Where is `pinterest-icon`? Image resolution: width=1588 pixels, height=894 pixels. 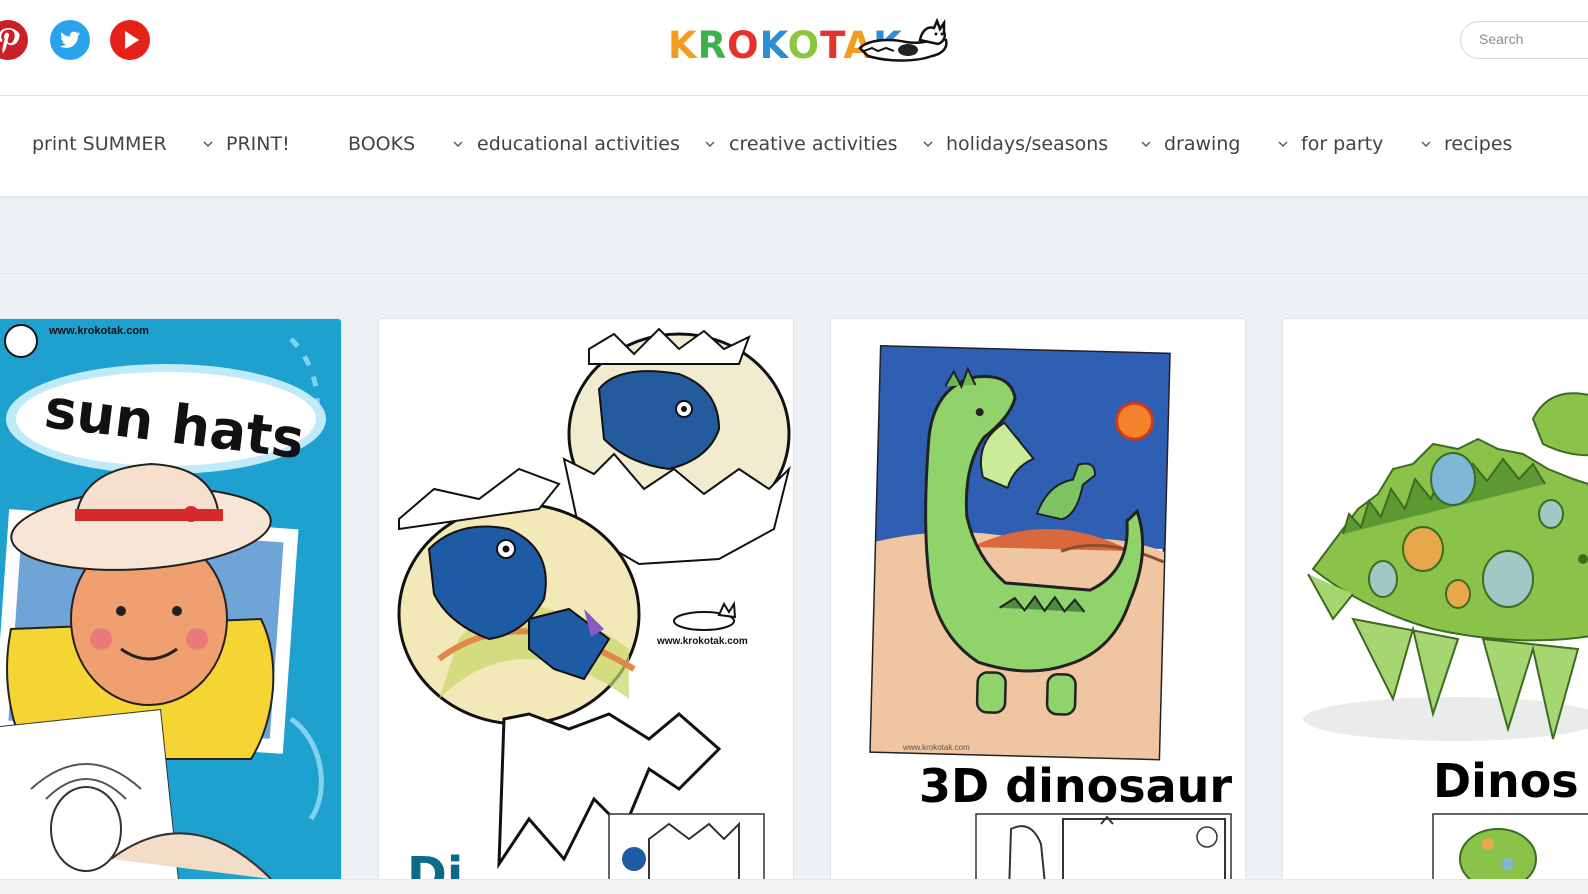
pinterest-icon is located at coordinates (14, 40).